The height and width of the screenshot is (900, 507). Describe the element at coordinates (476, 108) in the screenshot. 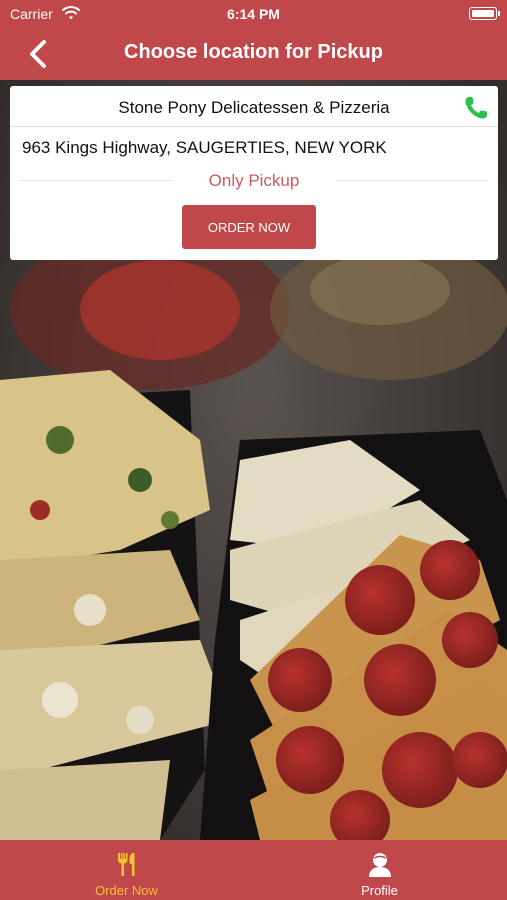

I see `phone-icon` at that location.